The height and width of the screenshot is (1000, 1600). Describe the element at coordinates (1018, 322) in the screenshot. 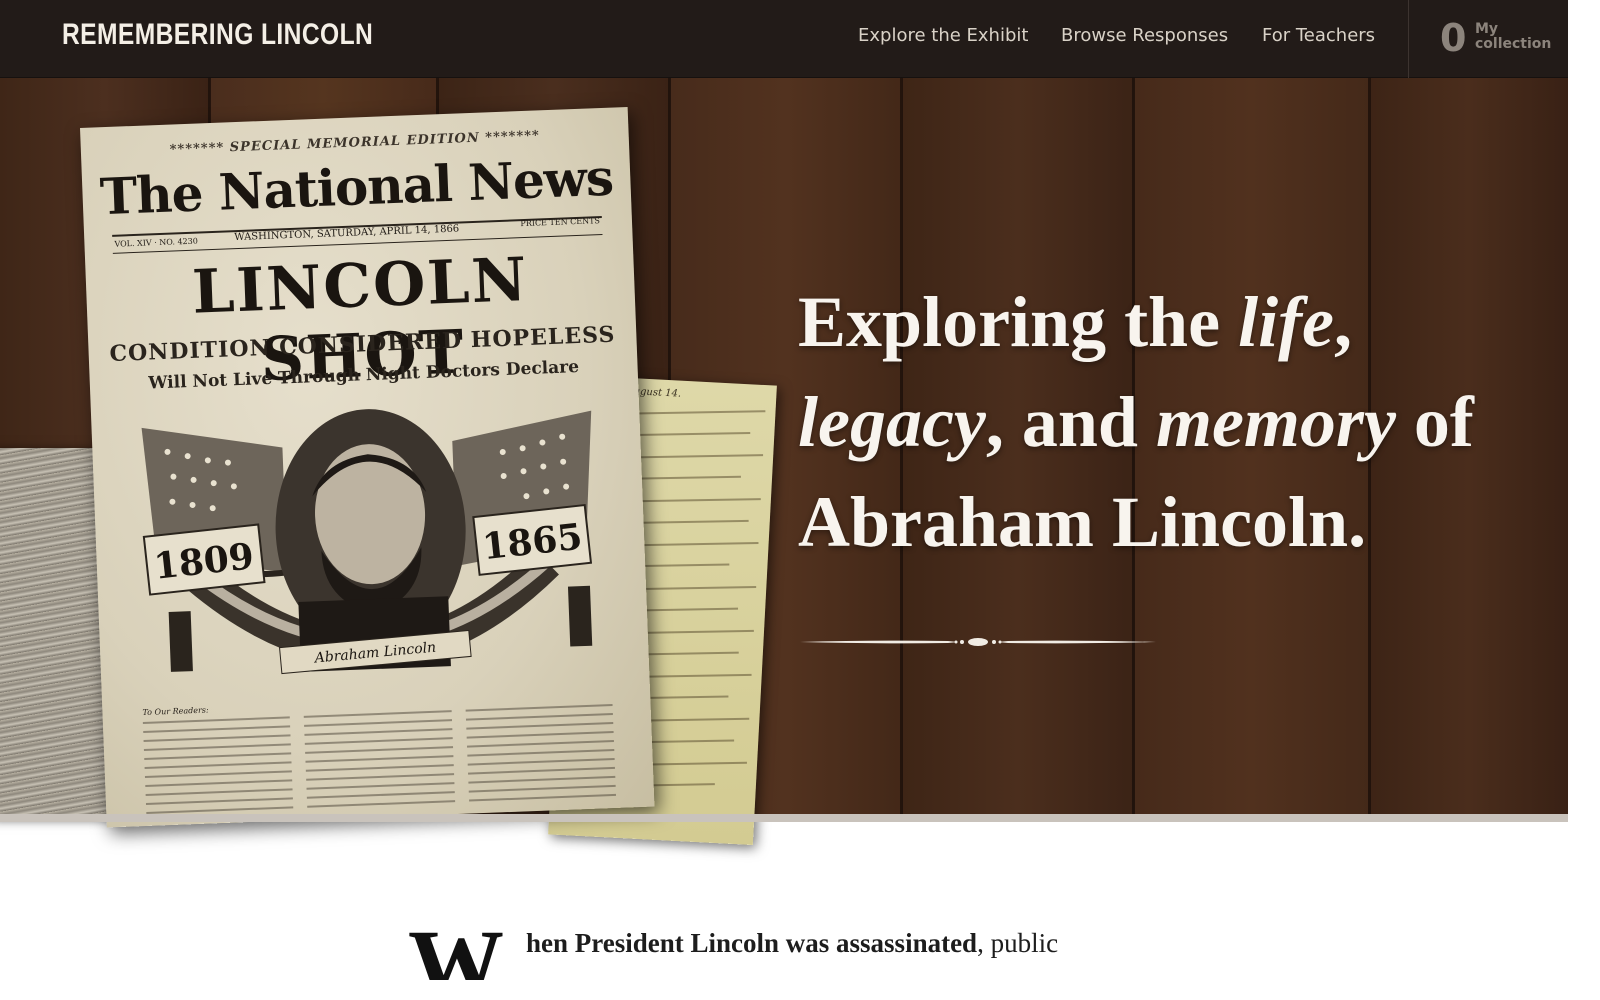

I see `hero-title-text: Exploring the` at that location.